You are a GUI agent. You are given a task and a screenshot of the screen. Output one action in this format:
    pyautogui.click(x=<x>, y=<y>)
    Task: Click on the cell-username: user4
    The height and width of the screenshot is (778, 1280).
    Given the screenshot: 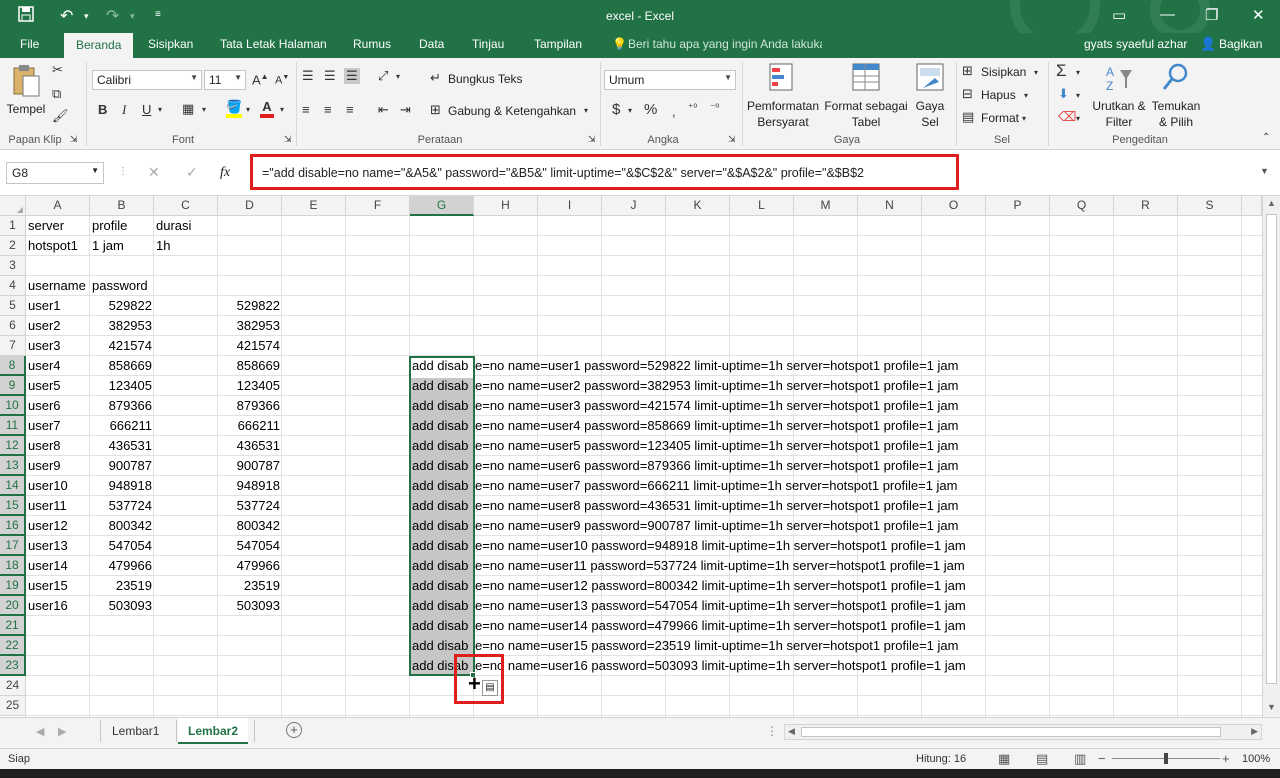 What is the action you would take?
    pyautogui.click(x=44, y=366)
    